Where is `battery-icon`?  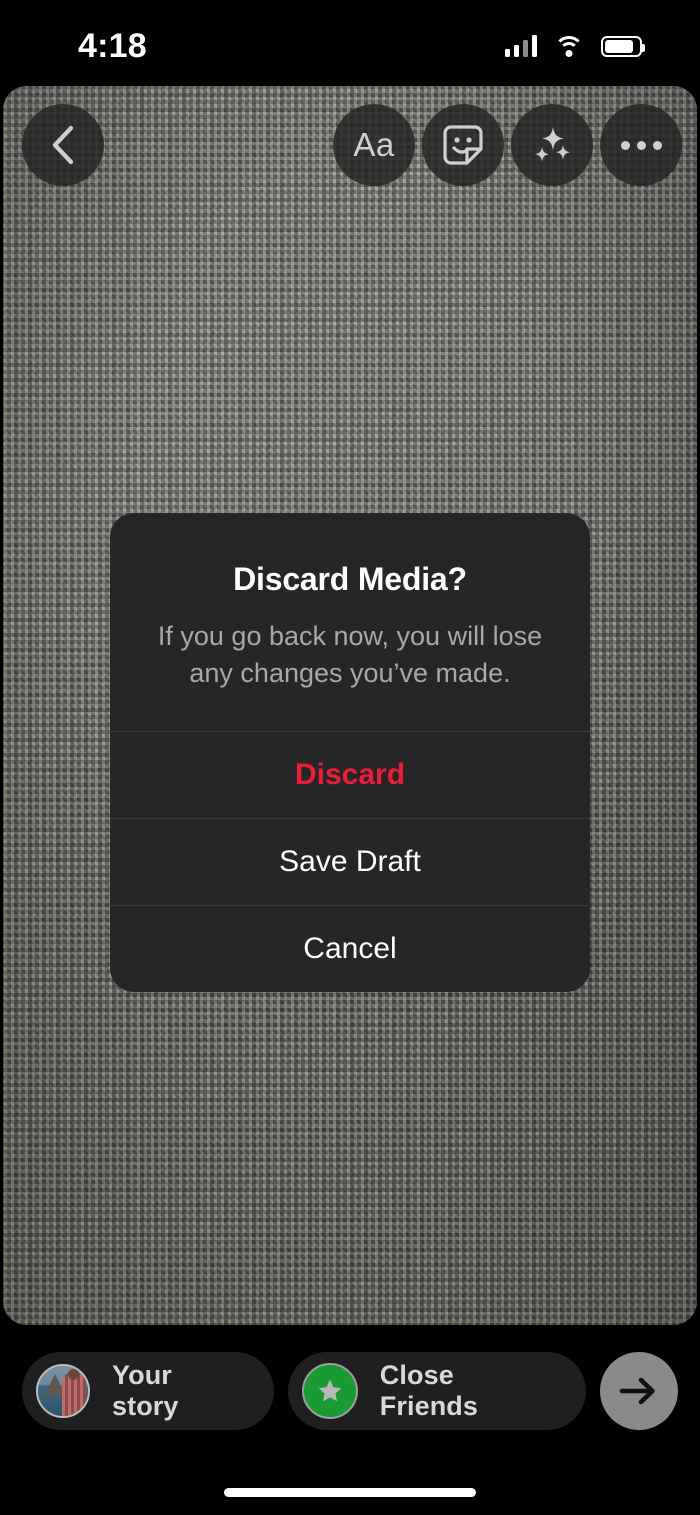
battery-icon is located at coordinates (623, 46).